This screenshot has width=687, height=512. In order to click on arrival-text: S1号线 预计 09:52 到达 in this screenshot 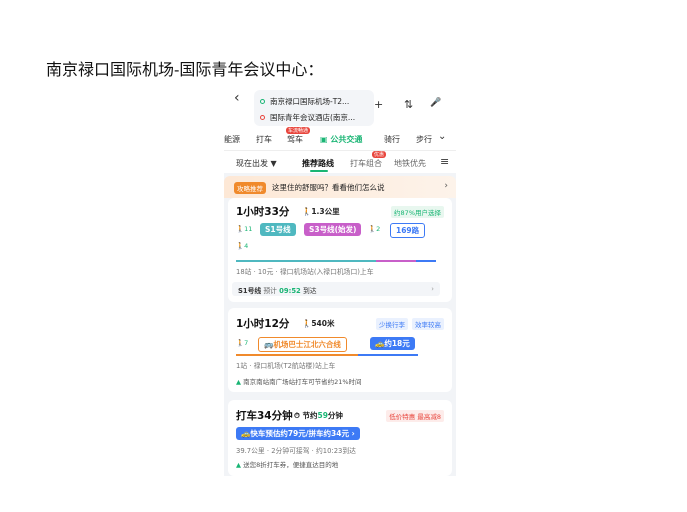, I will do `click(277, 291)`.